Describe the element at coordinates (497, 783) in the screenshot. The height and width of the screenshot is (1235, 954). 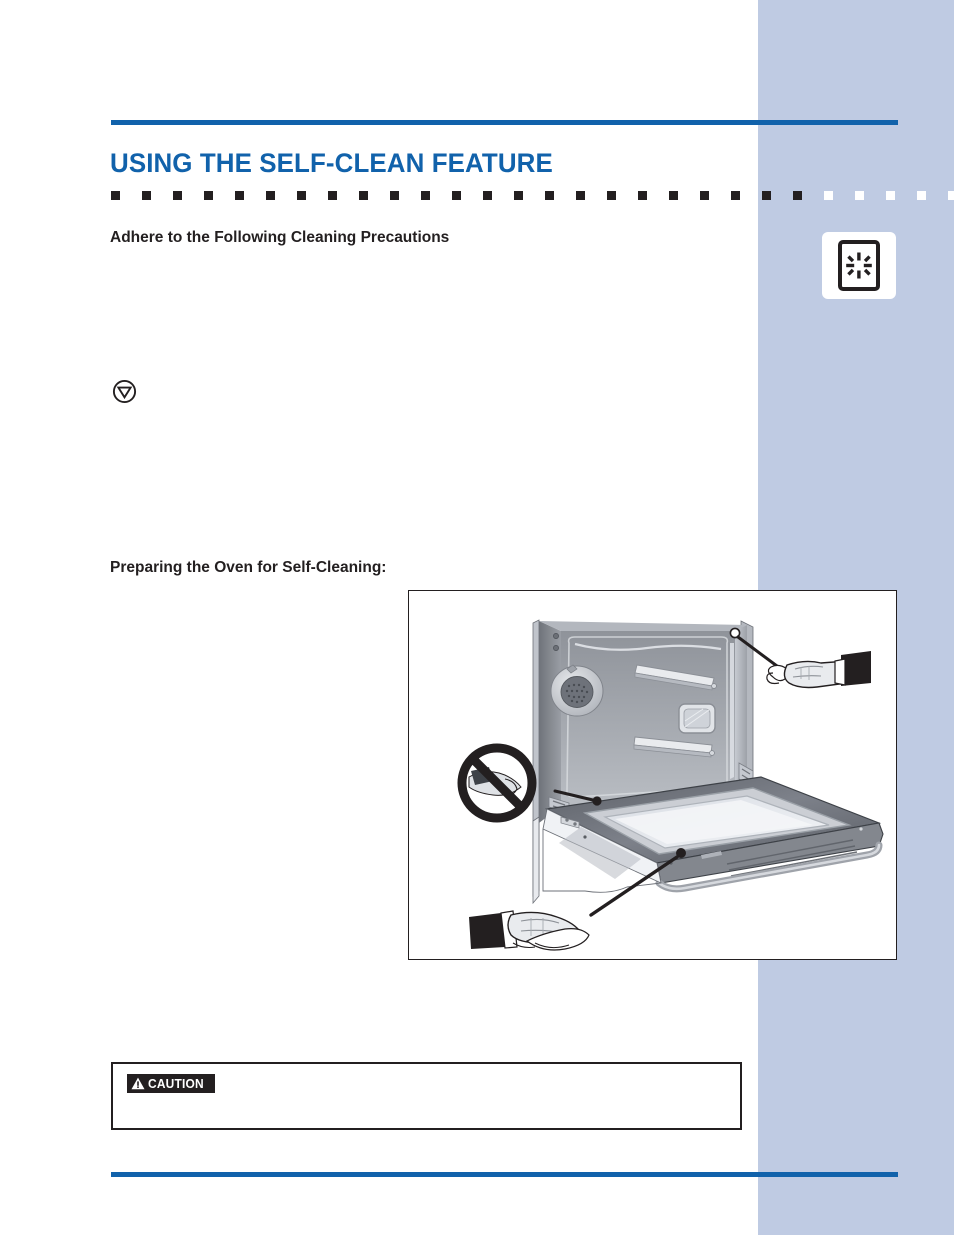
I see `do-not-clean-gasket-symbol` at that location.